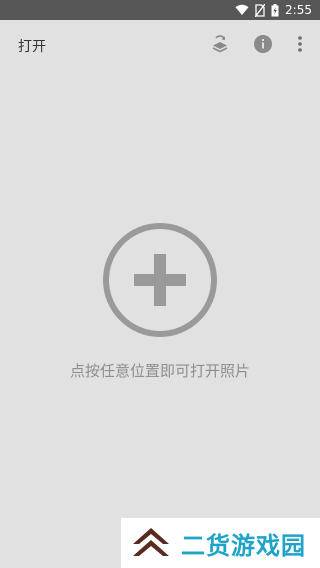  Describe the element at coordinates (275, 10) in the screenshot. I see `battery-icon` at that location.